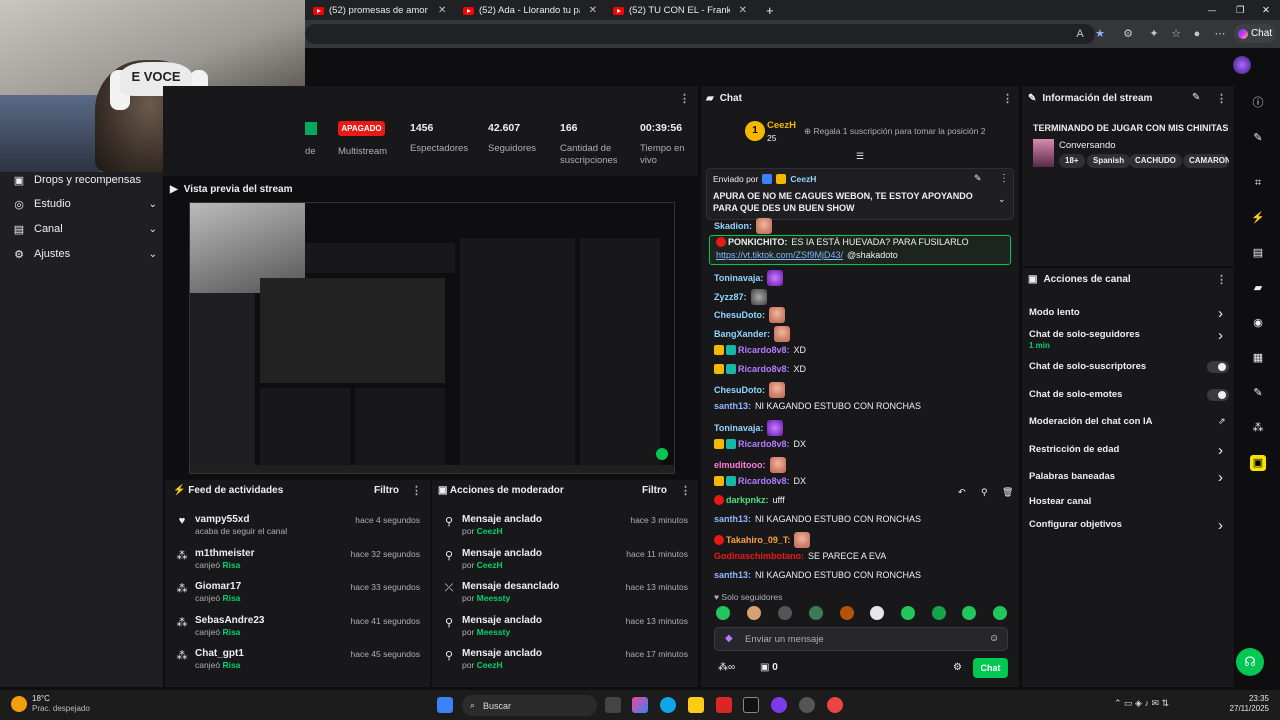  I want to click on app-red-icon, so click(724, 705).